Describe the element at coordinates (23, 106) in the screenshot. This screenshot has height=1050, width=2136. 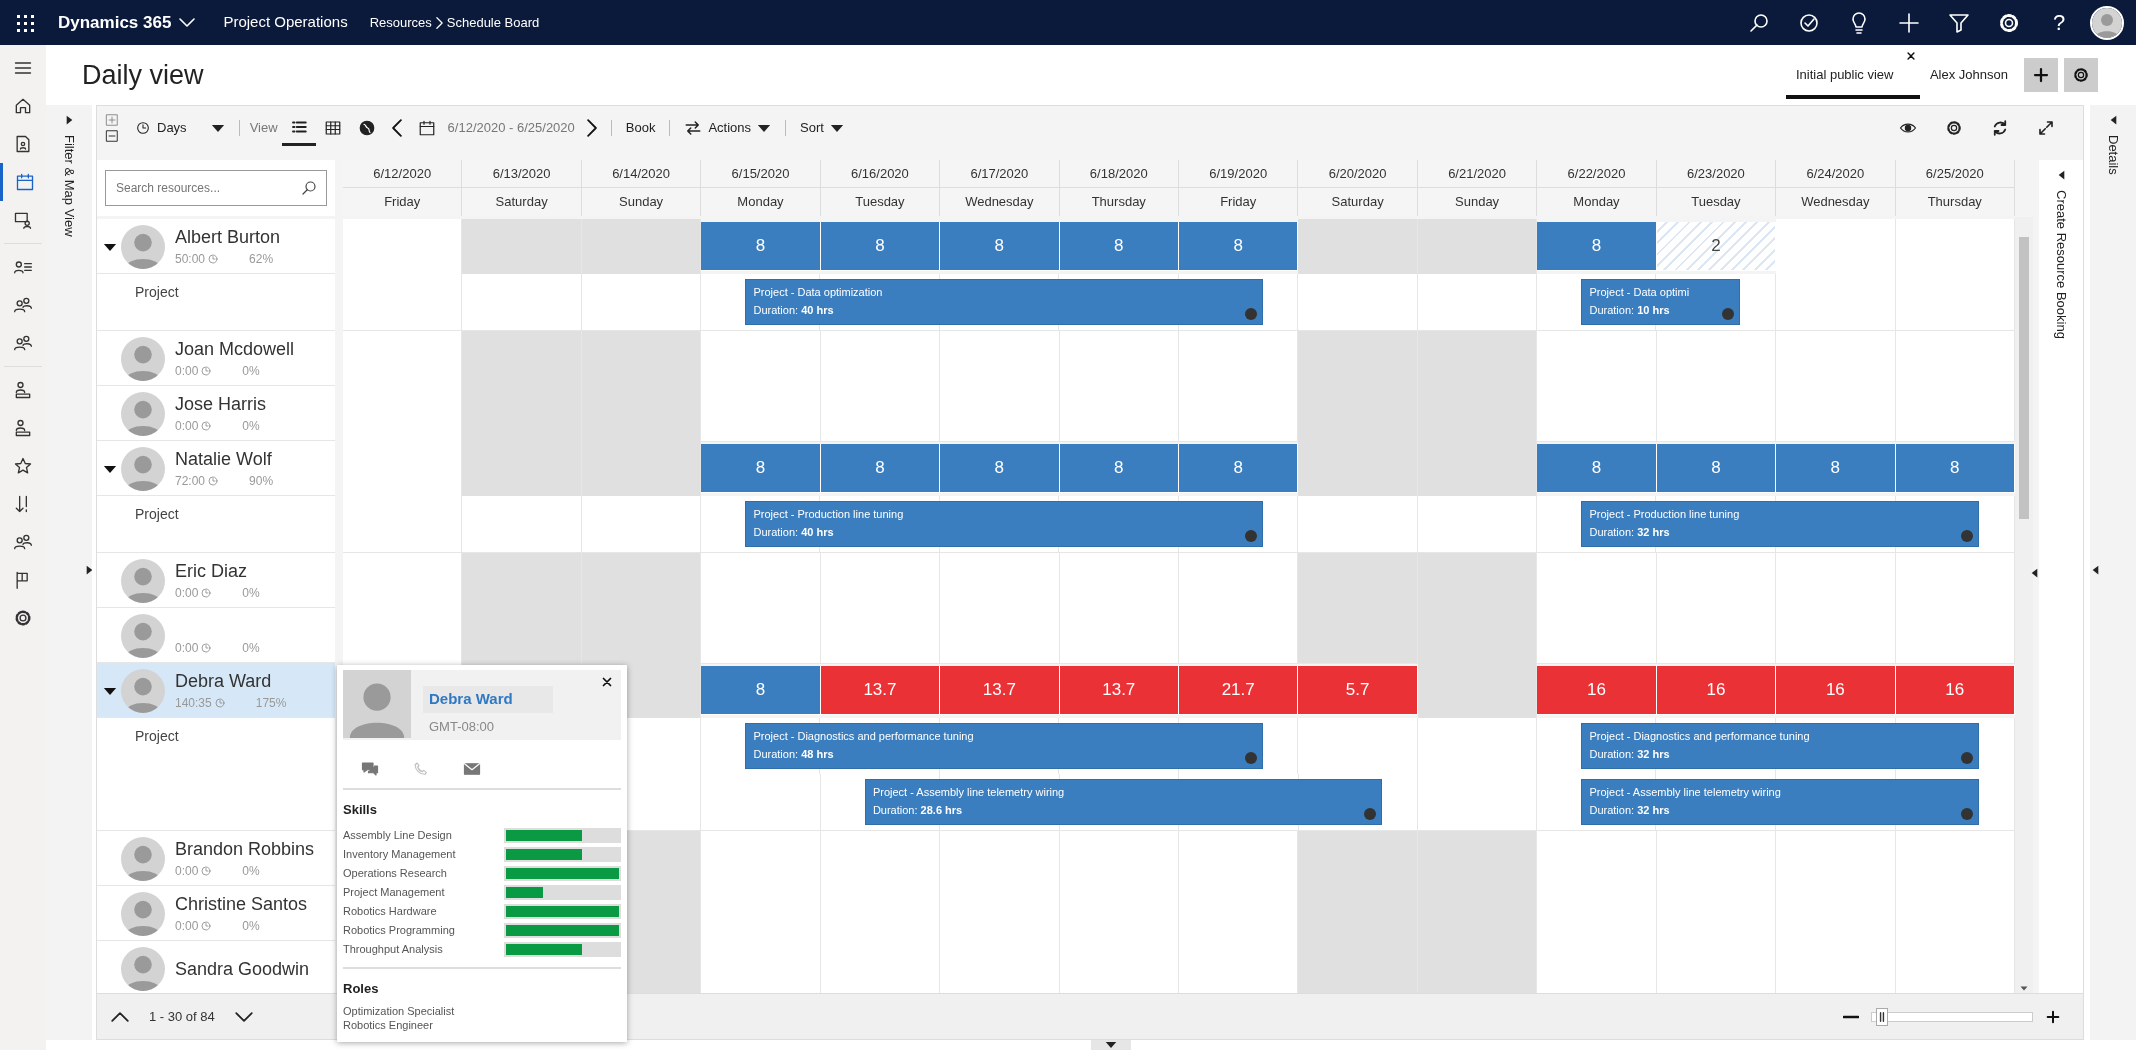
I see `home-icon` at that location.